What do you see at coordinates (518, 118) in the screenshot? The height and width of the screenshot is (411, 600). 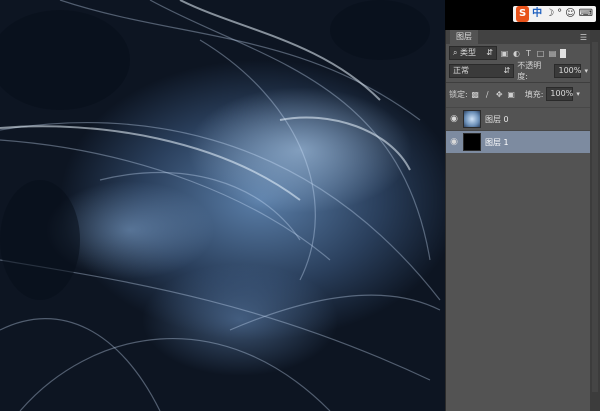 I see `layer-row: ◉ 图层 0` at bounding box center [518, 118].